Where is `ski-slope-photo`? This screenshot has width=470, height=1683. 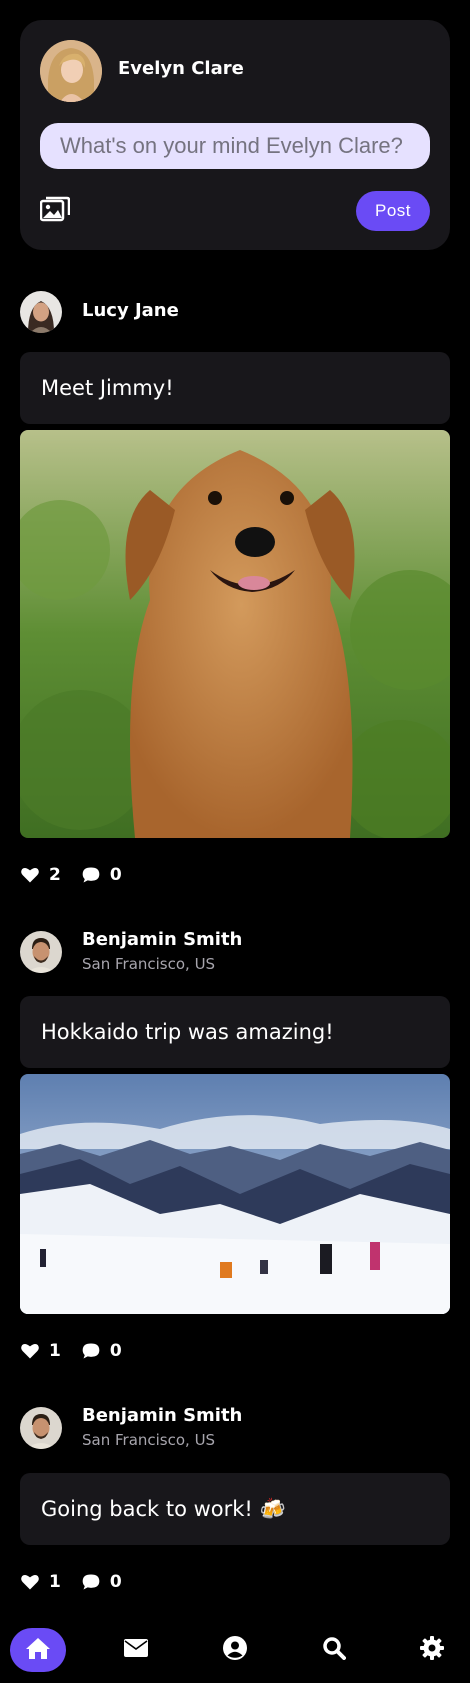 ski-slope-photo is located at coordinates (235, 1194).